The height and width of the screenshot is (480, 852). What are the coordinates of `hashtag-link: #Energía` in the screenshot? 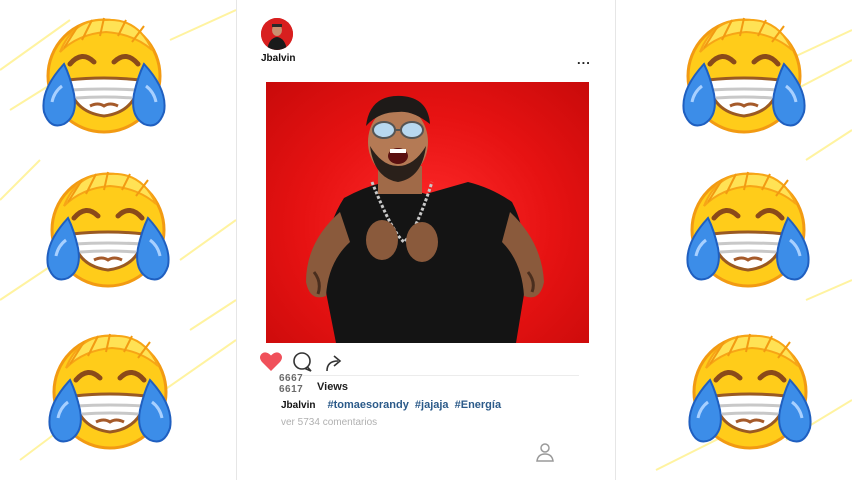 It's located at (478, 405).